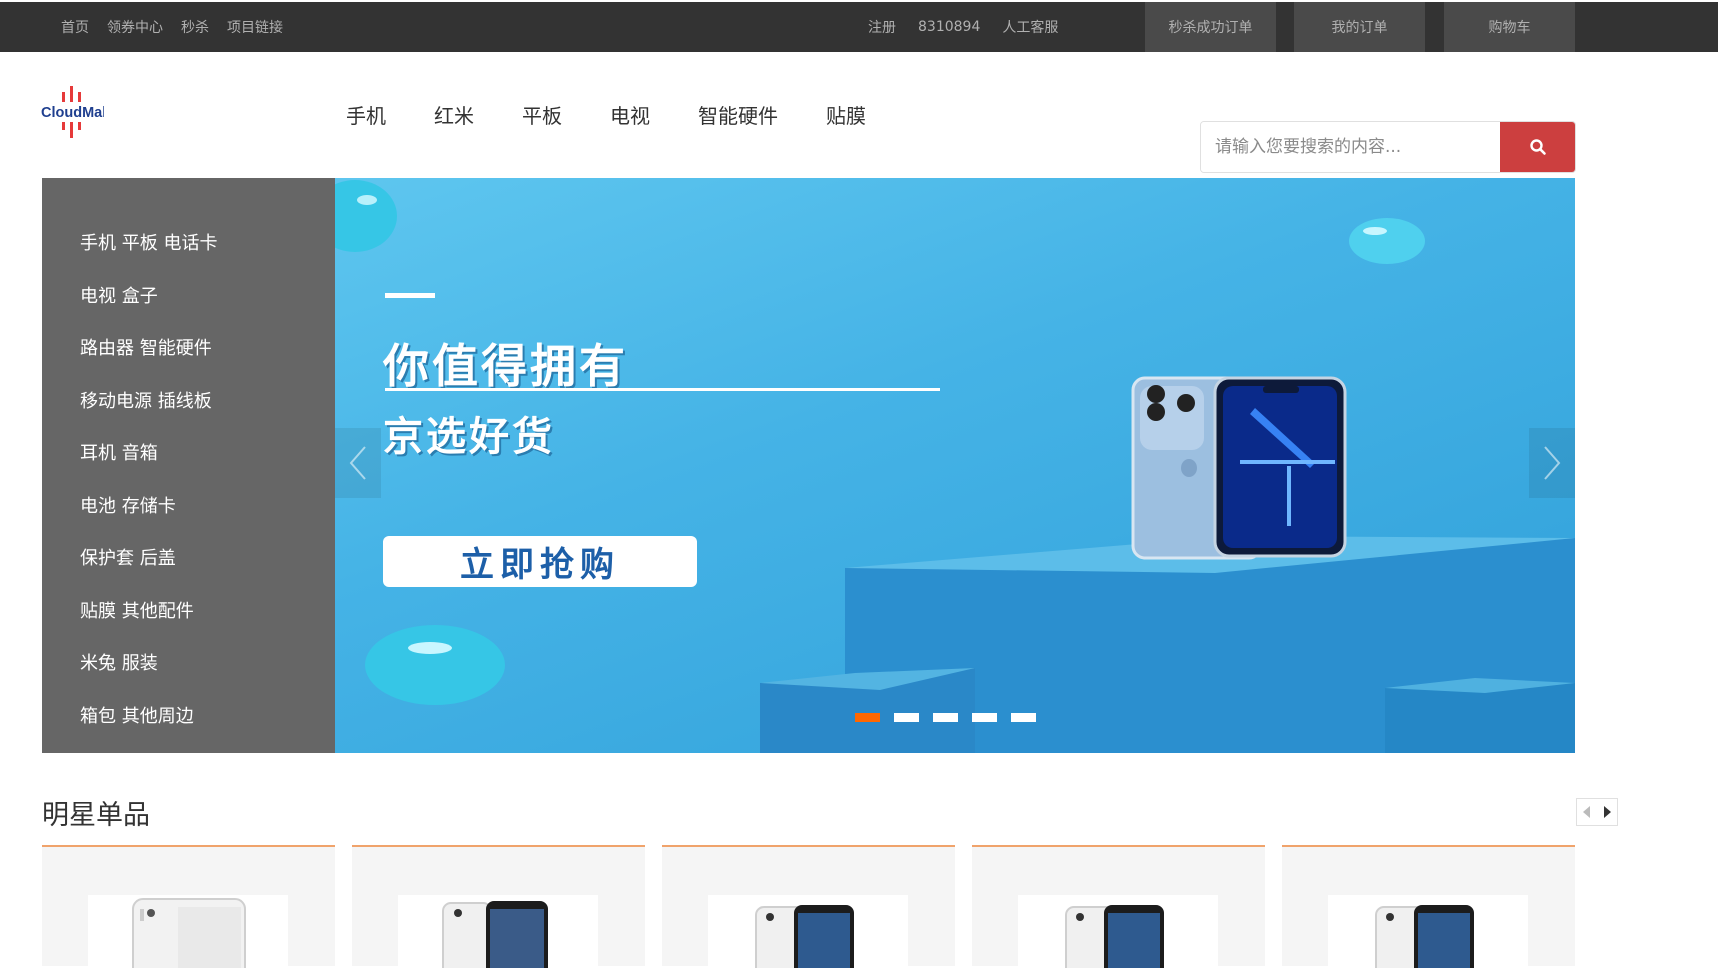  What do you see at coordinates (188, 242) in the screenshot?
I see `category-item: 手机 平板 电话卡` at bounding box center [188, 242].